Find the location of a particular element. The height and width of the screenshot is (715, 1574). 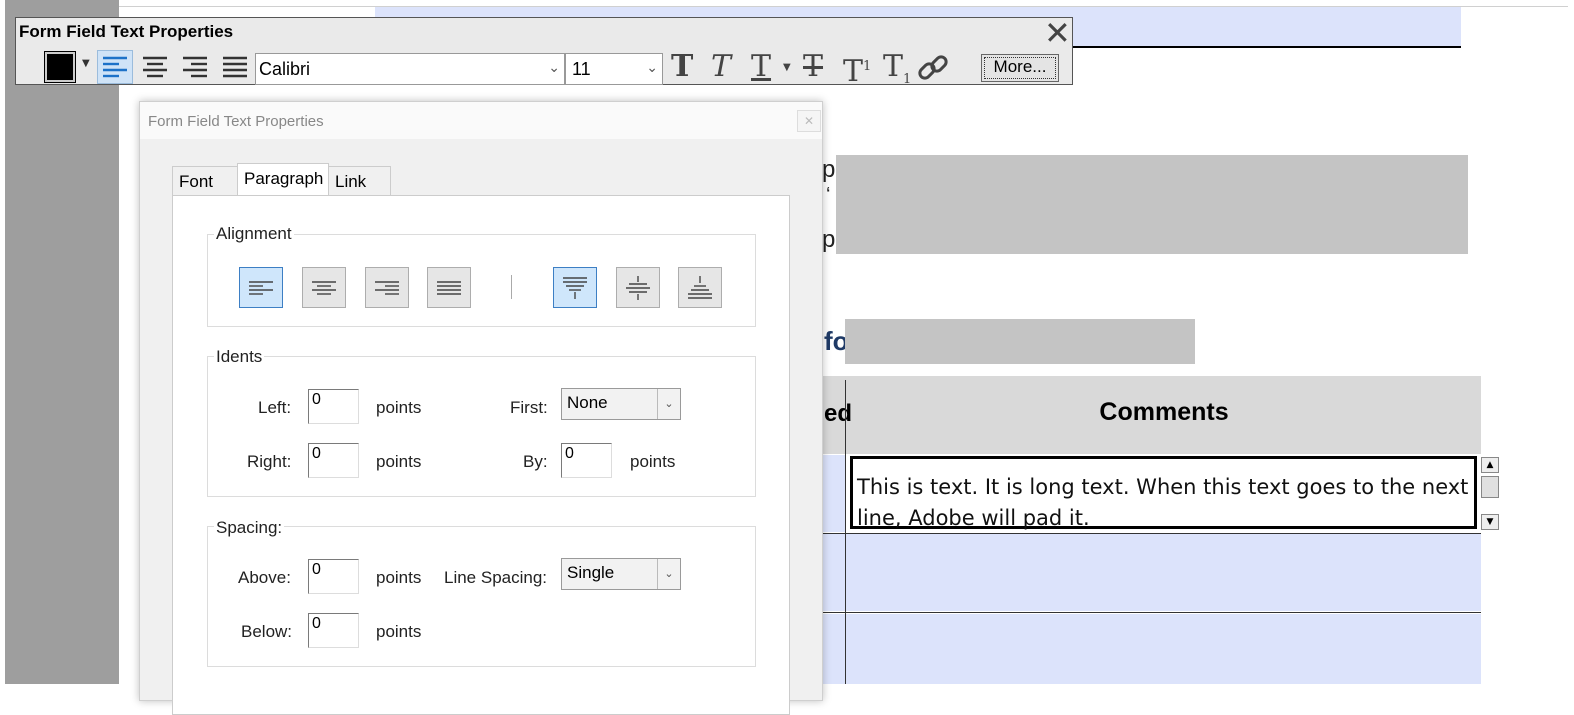

viewer-gray-margin is located at coordinates (62, 342).